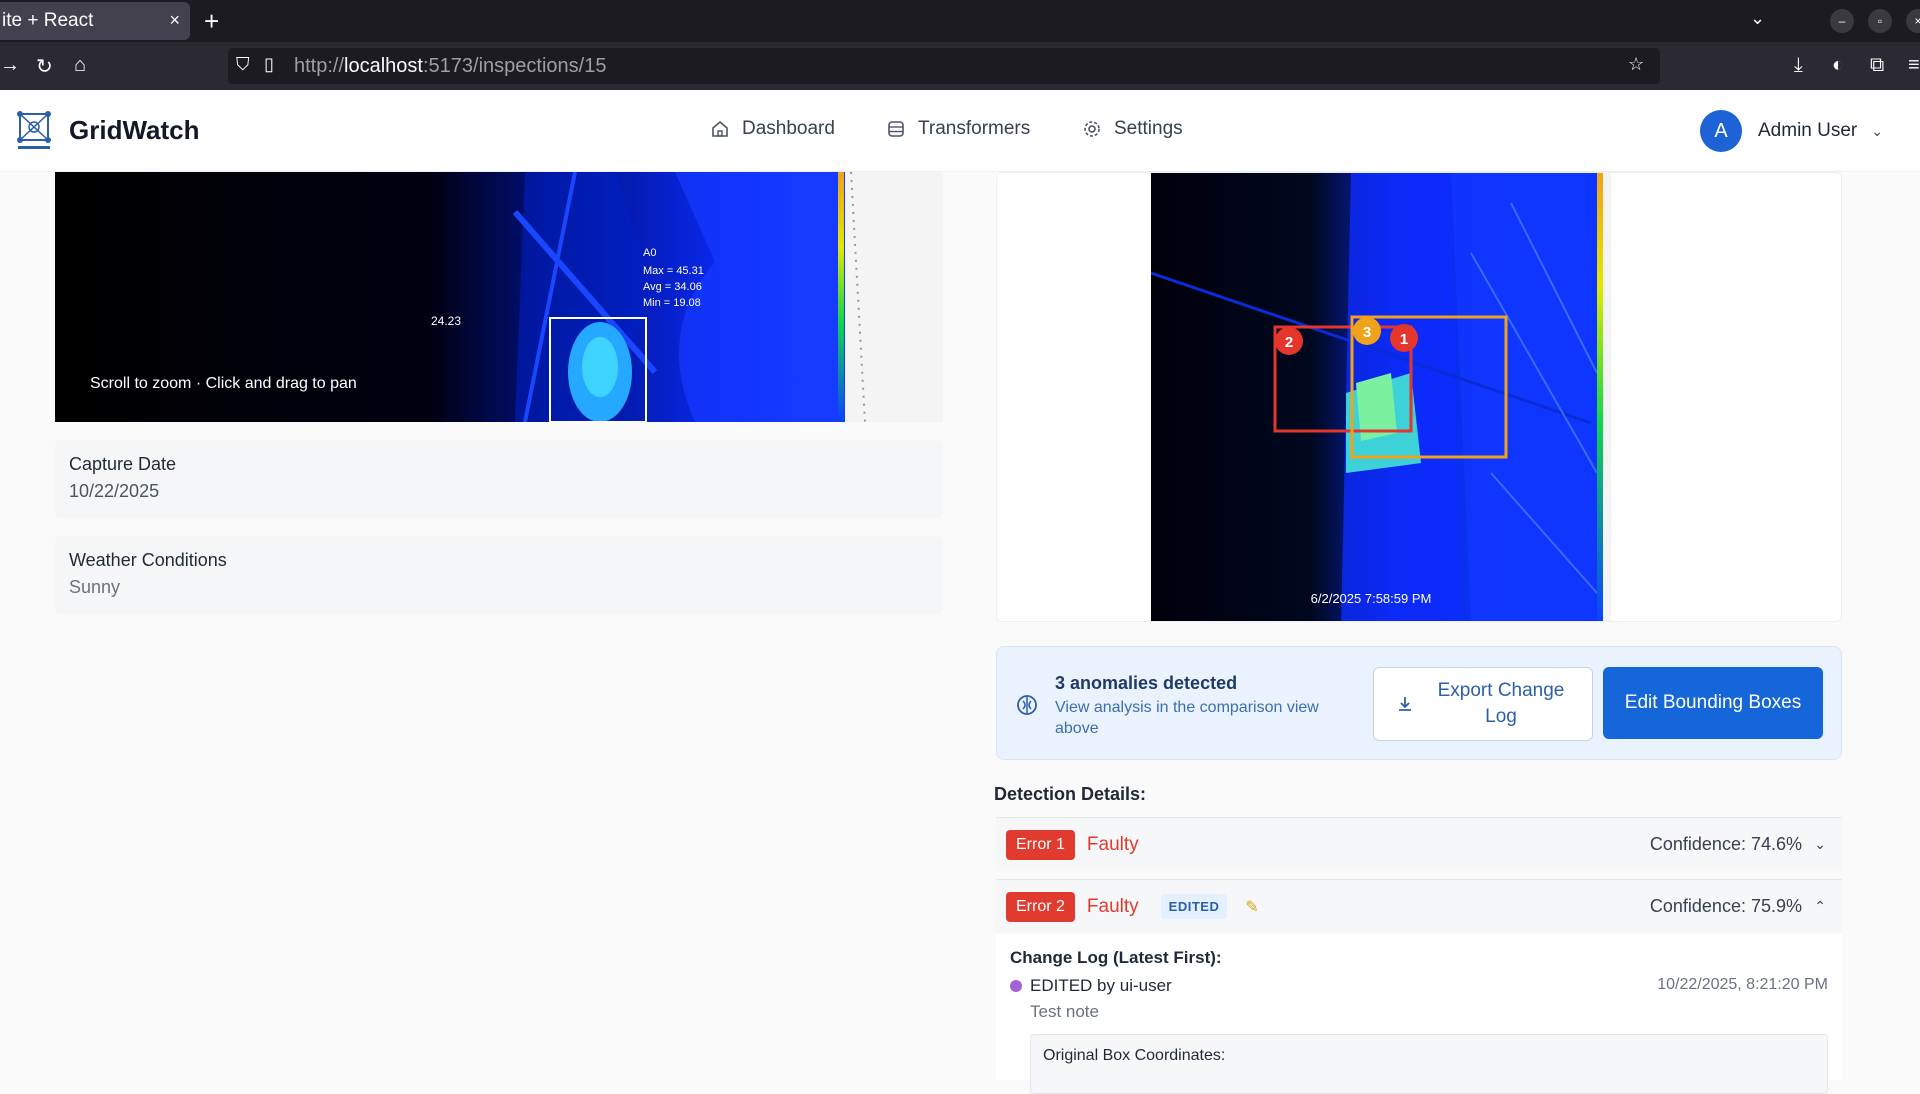 This screenshot has width=1920, height=1094. Describe the element at coordinates (672, 287) in the screenshot. I see `avg-temperature: Avg = 34.06` at that location.